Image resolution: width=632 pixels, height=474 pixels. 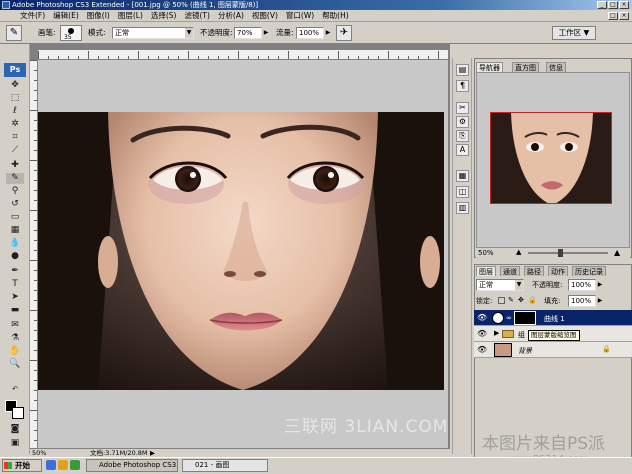 What do you see at coordinates (75, 465) in the screenshot?
I see `quicklaunch-app-icon` at bounding box center [75, 465].